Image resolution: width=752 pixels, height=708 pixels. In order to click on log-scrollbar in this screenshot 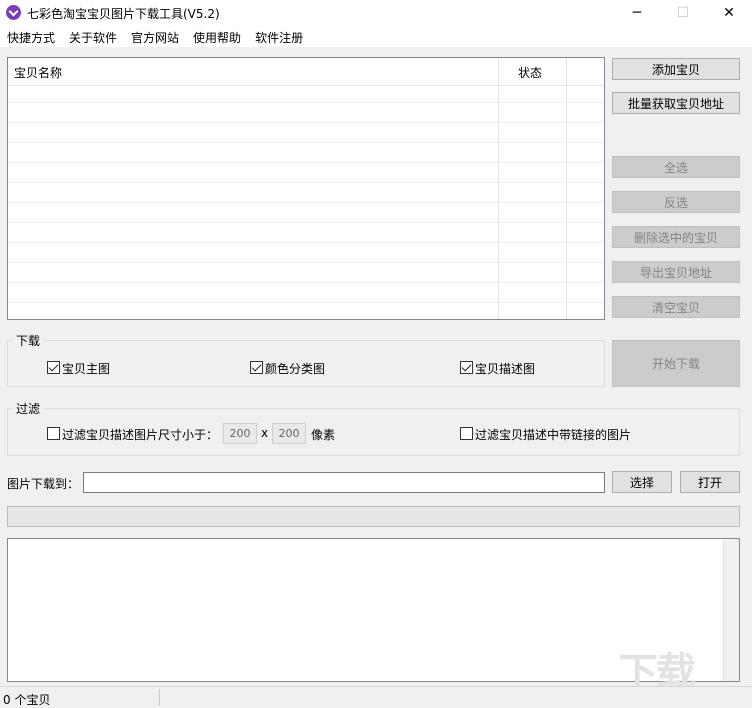, I will do `click(731, 610)`.